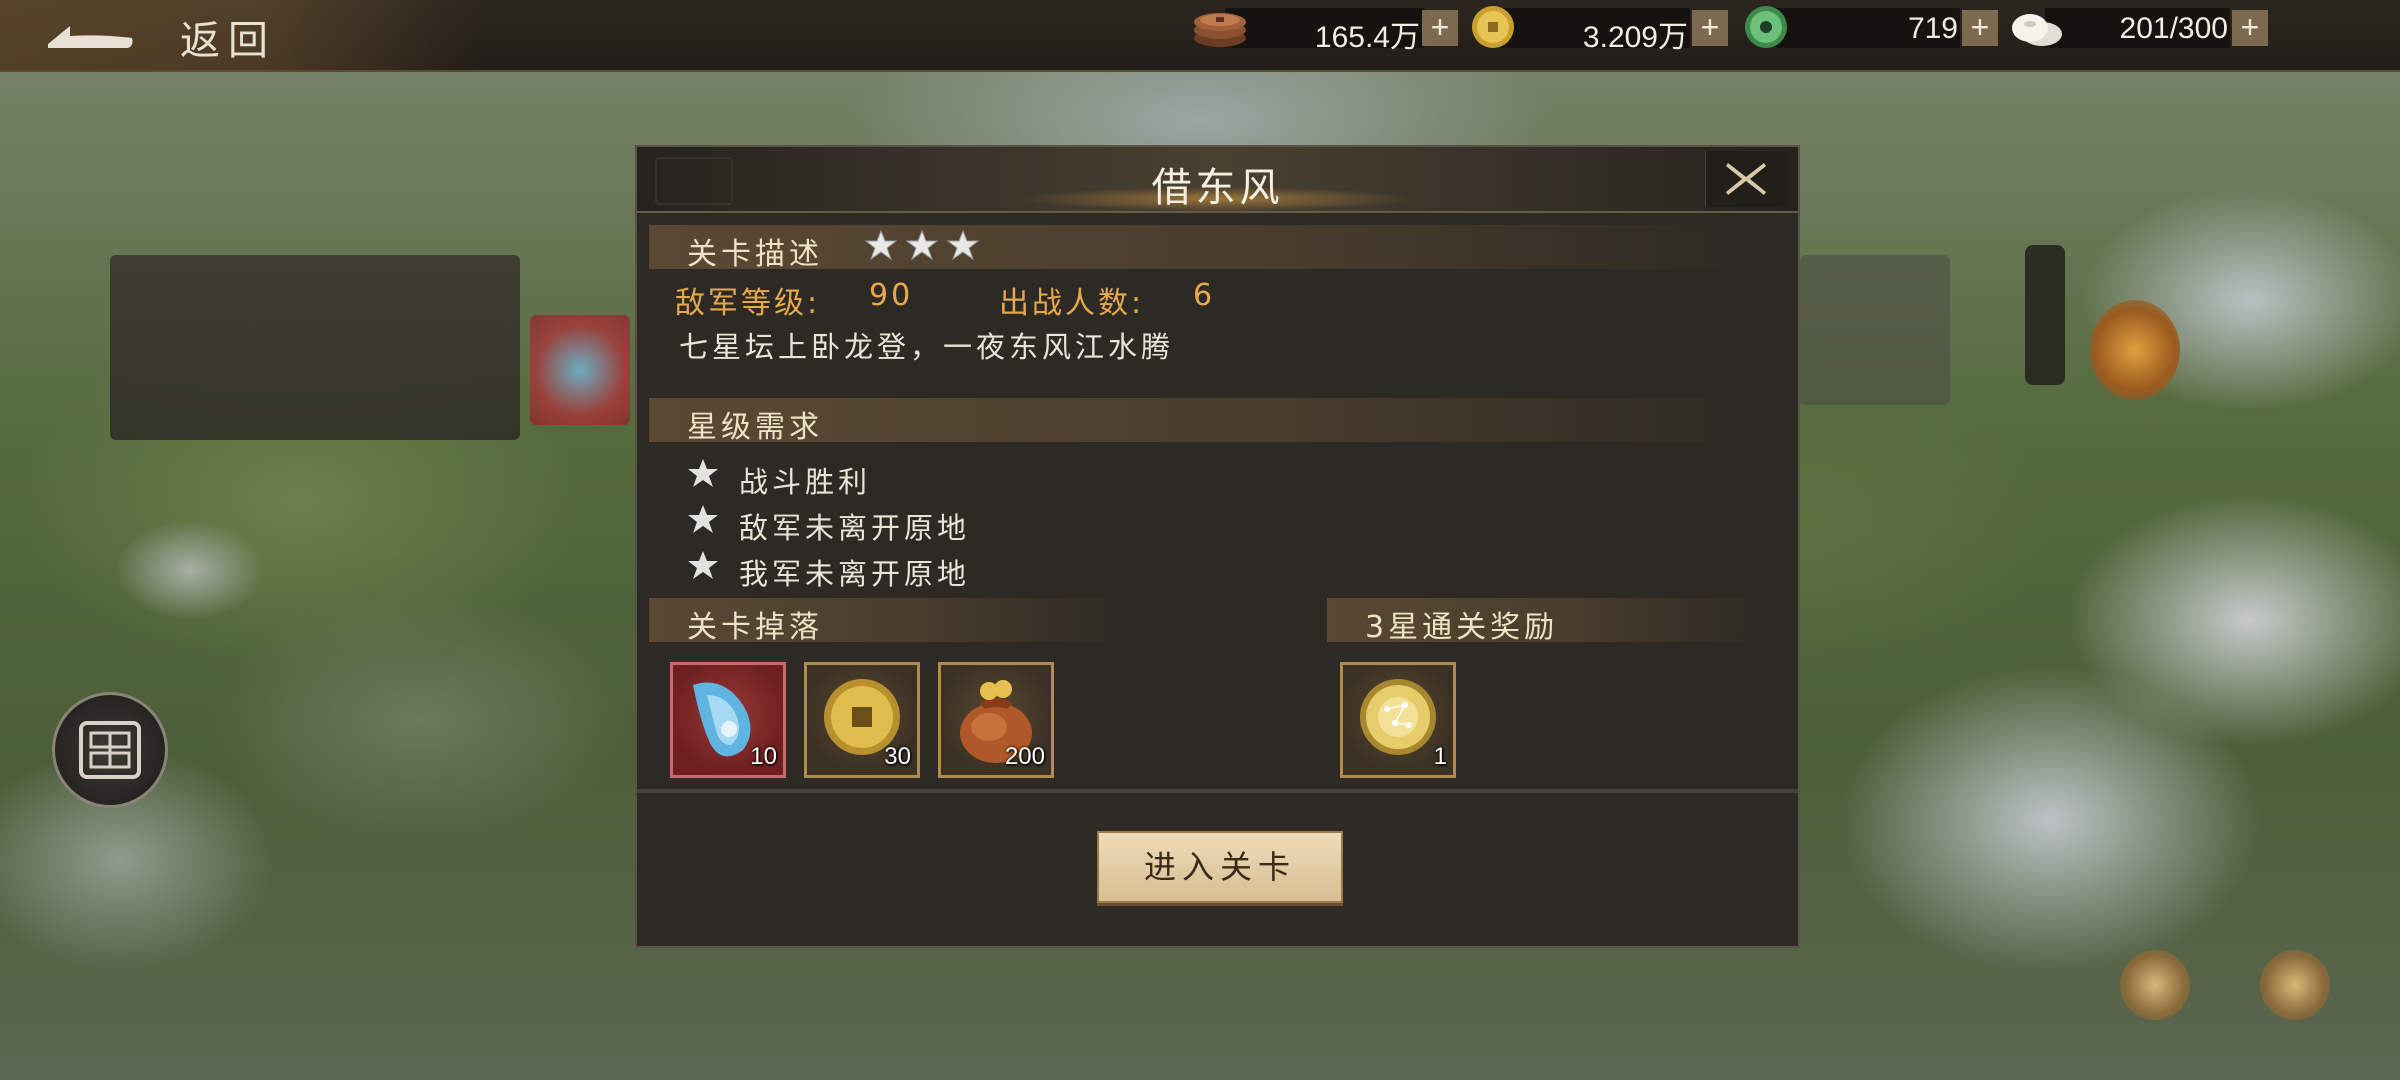 The height and width of the screenshot is (1080, 2400). Describe the element at coordinates (755, 254) in the screenshot. I see `description-section-label: 关卡描述` at that location.